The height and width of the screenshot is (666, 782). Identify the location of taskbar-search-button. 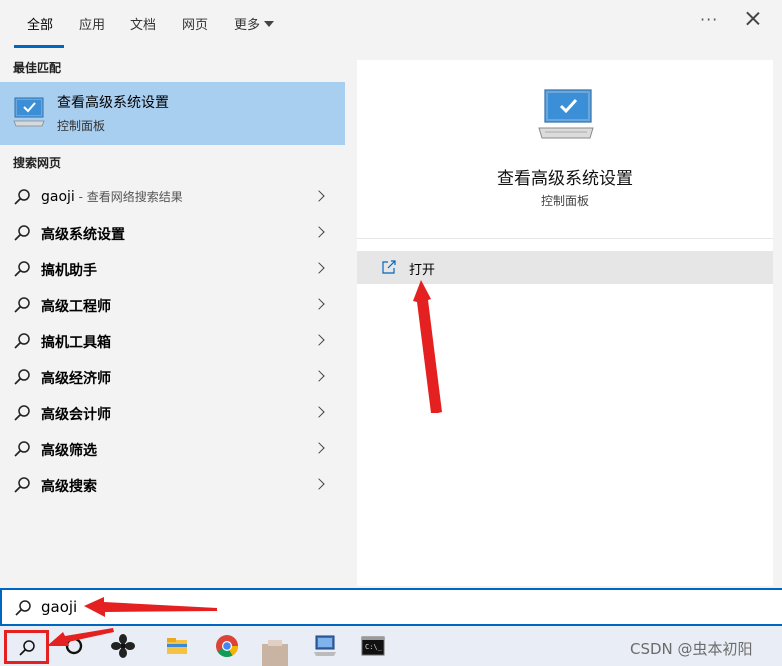
(26, 647).